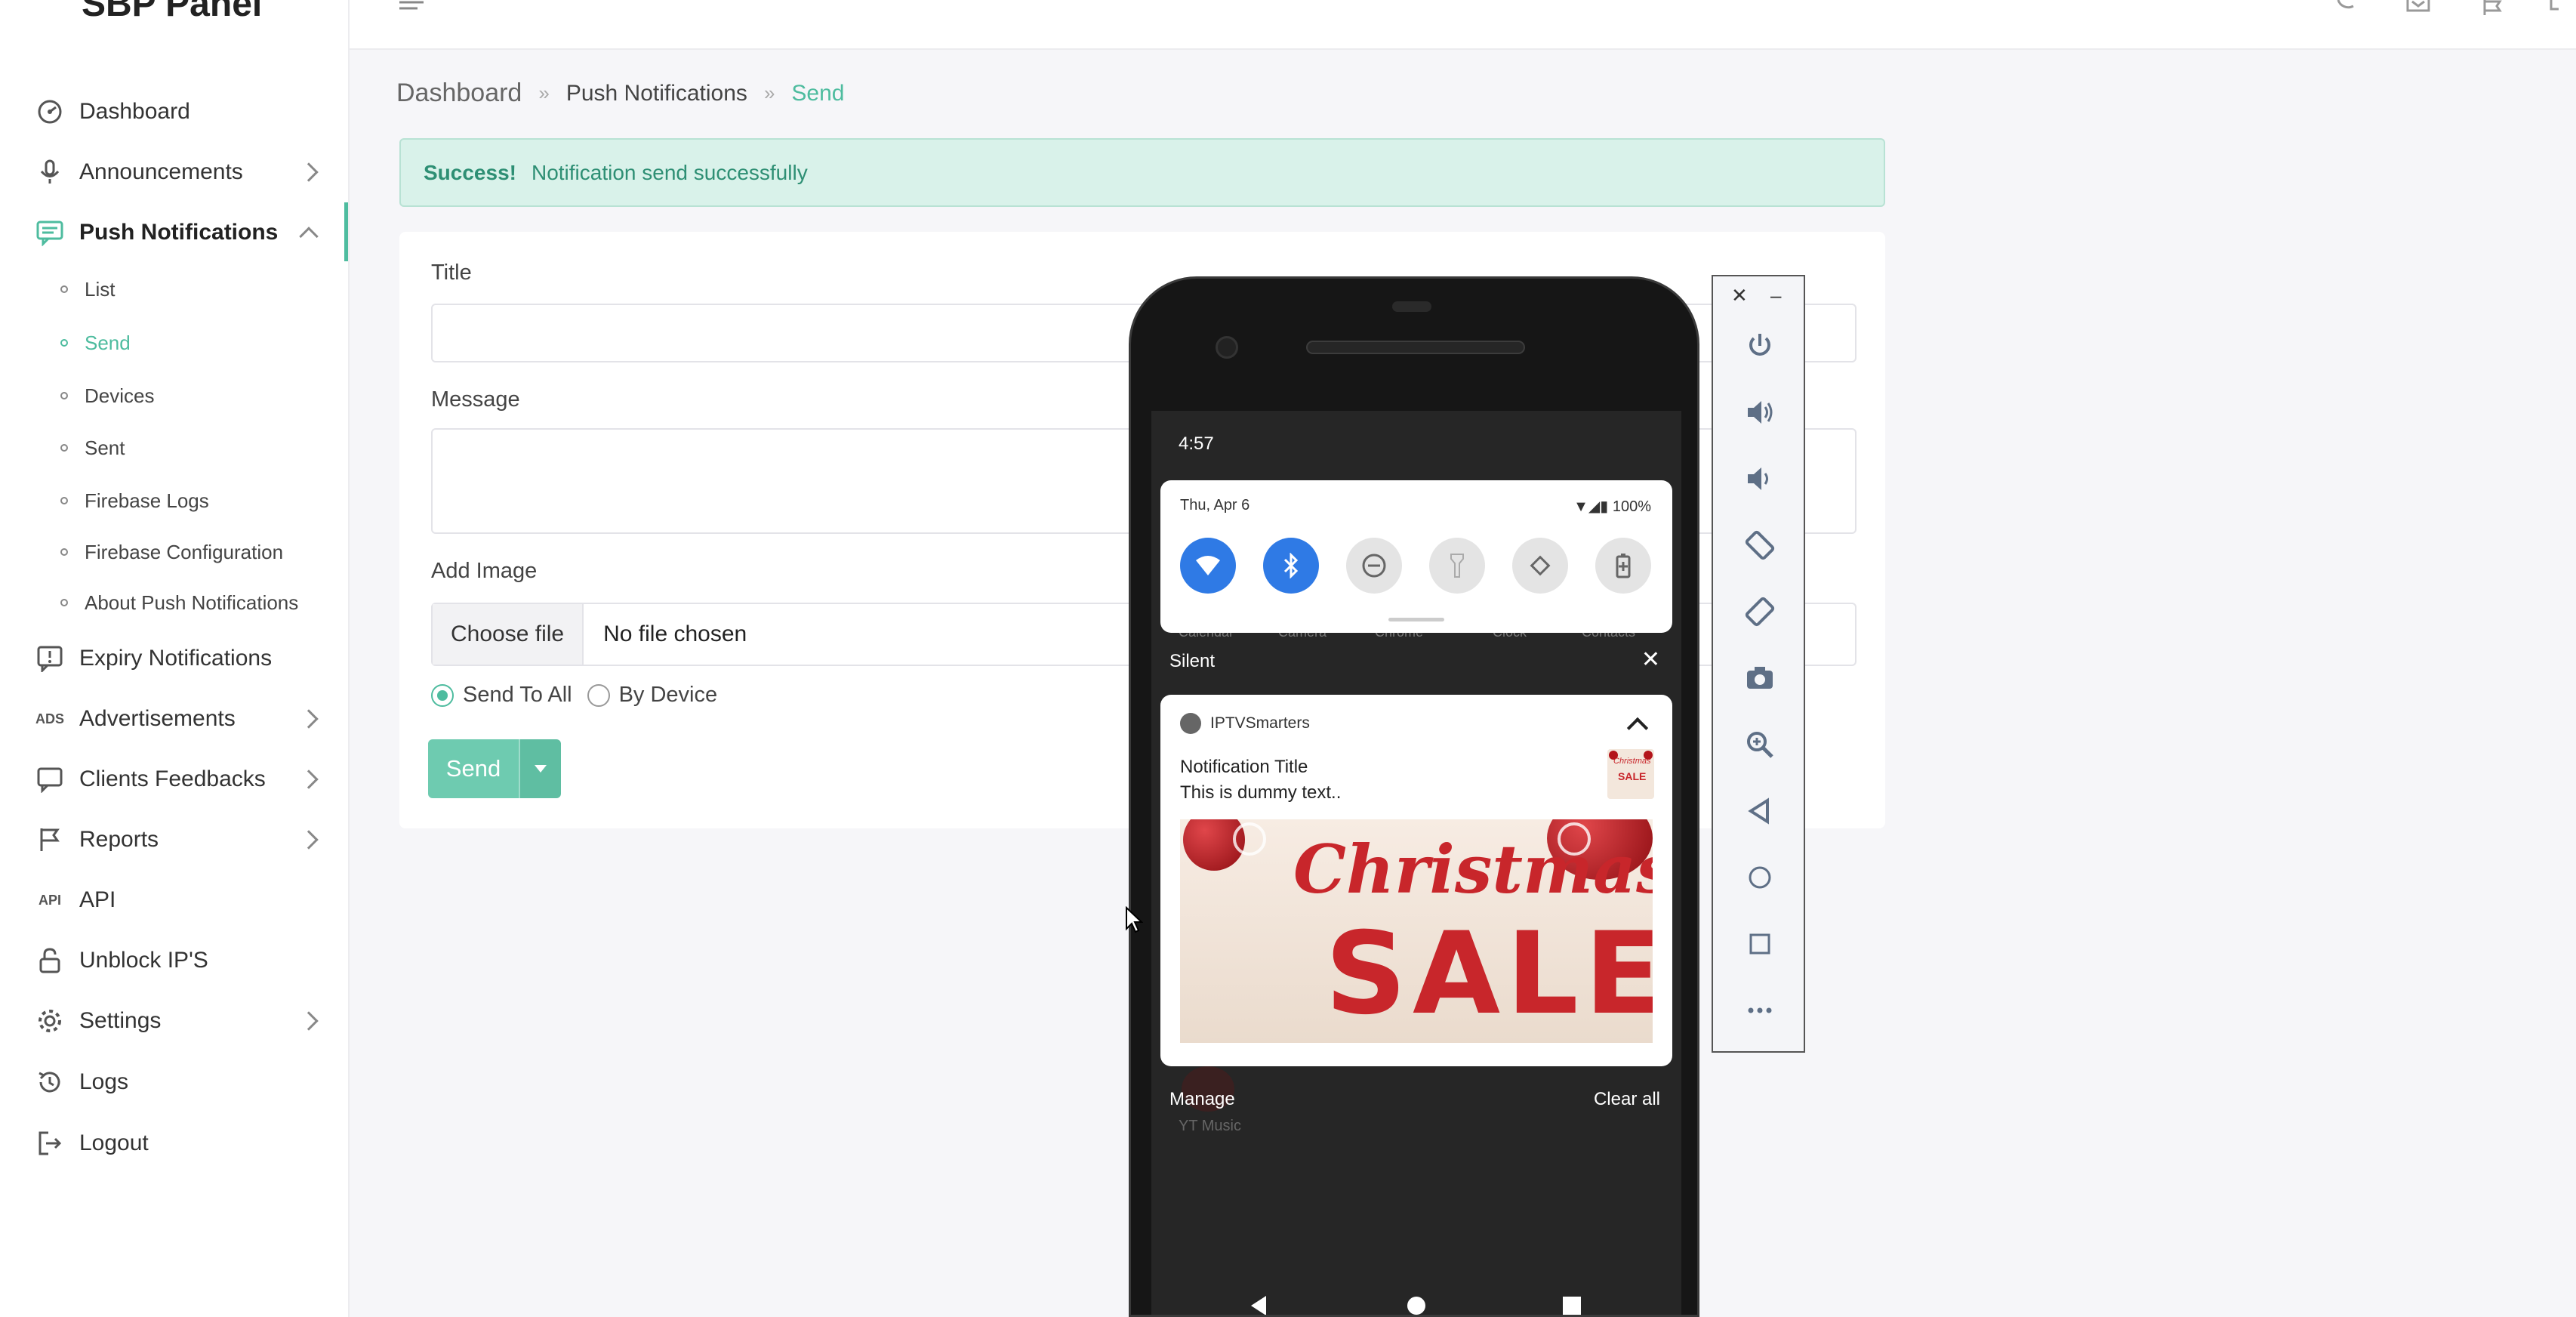 The image size is (2576, 1317). What do you see at coordinates (1760, 811) in the screenshot?
I see `back-icon` at bounding box center [1760, 811].